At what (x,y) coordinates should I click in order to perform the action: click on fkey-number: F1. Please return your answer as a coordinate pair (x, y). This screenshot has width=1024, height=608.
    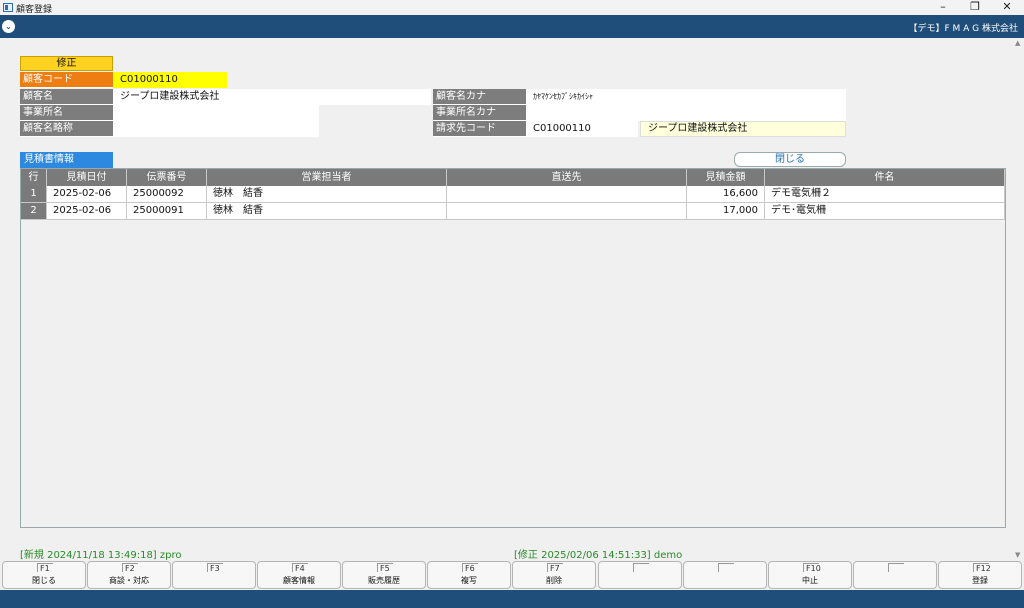
    Looking at the image, I should click on (45, 568).